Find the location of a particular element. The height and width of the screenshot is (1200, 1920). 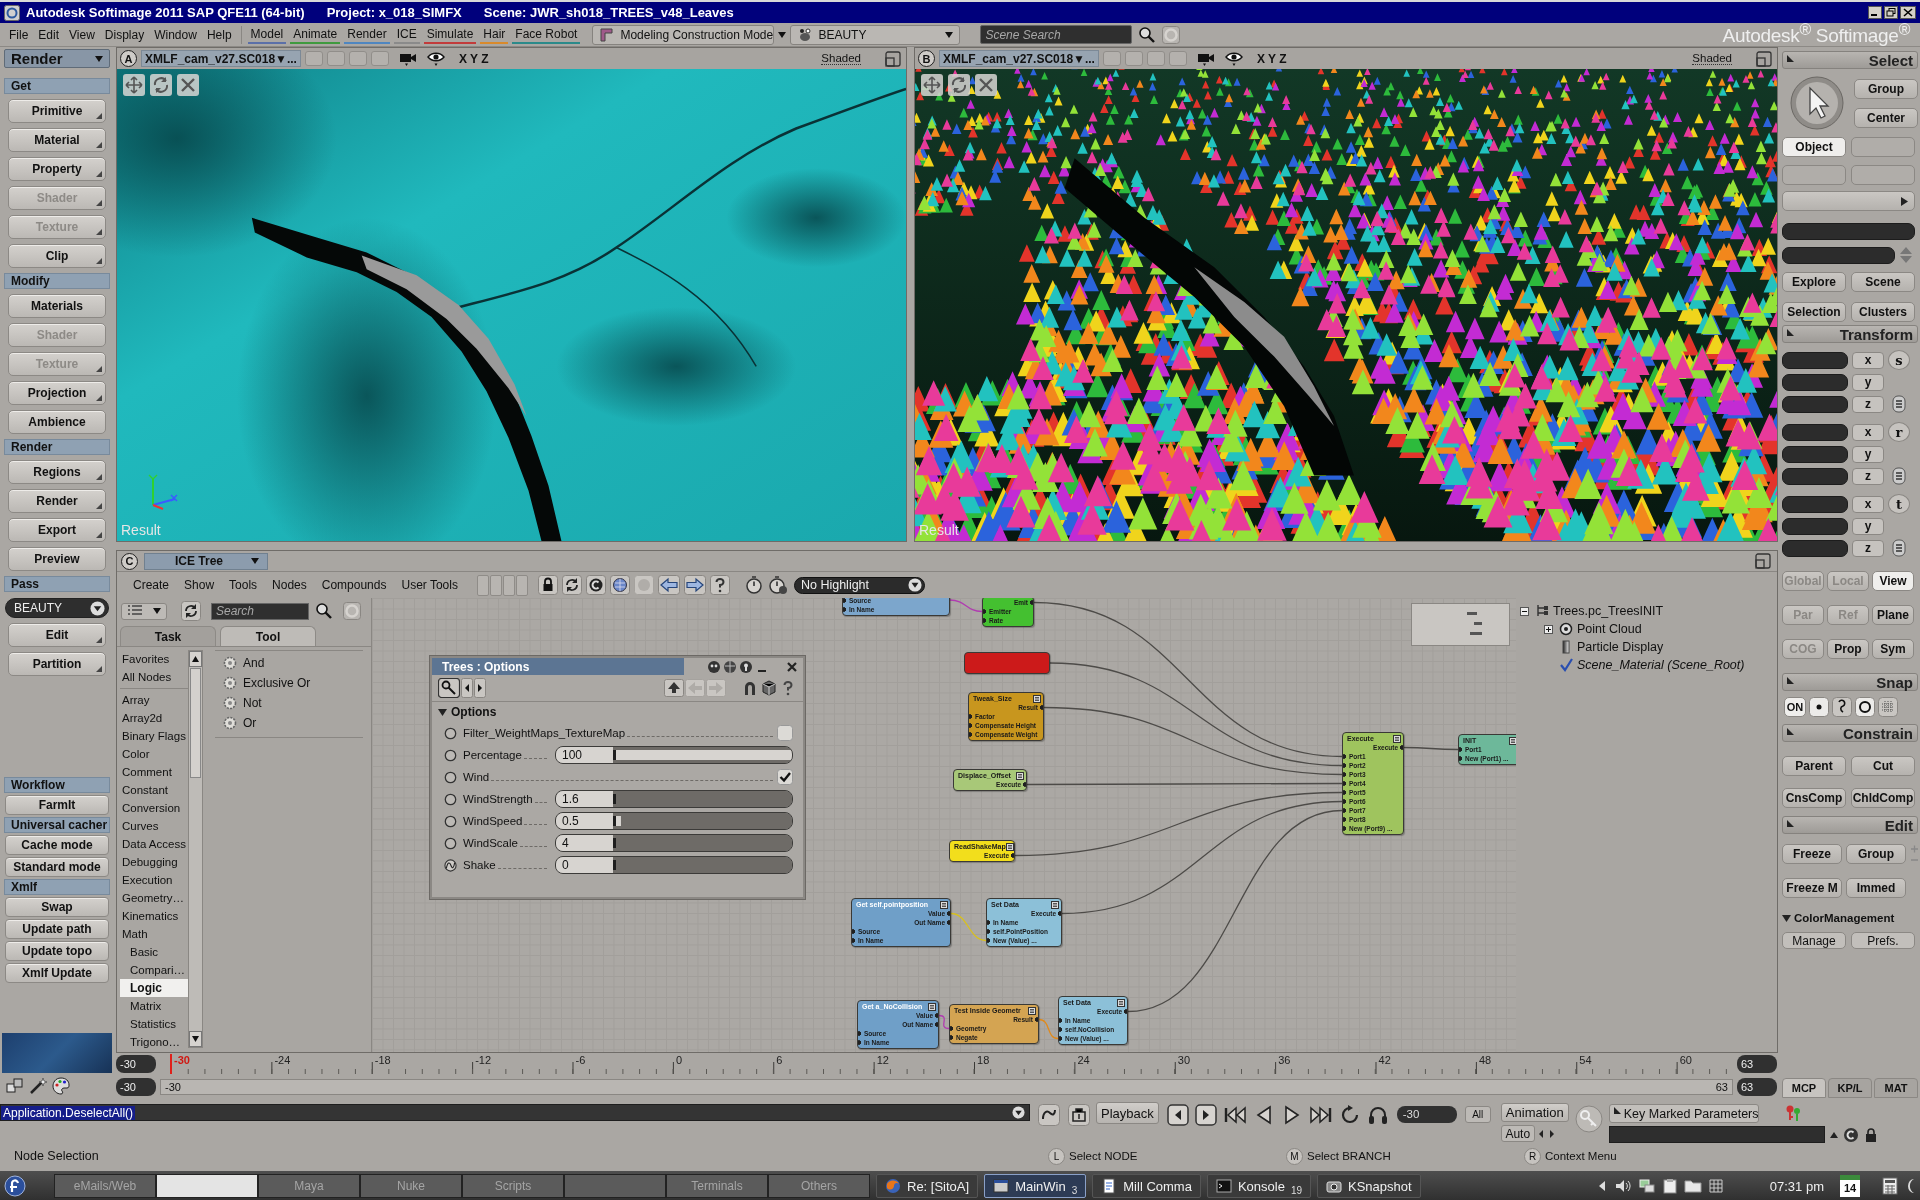

end-frame-field: 63 is located at coordinates (1757, 1064).